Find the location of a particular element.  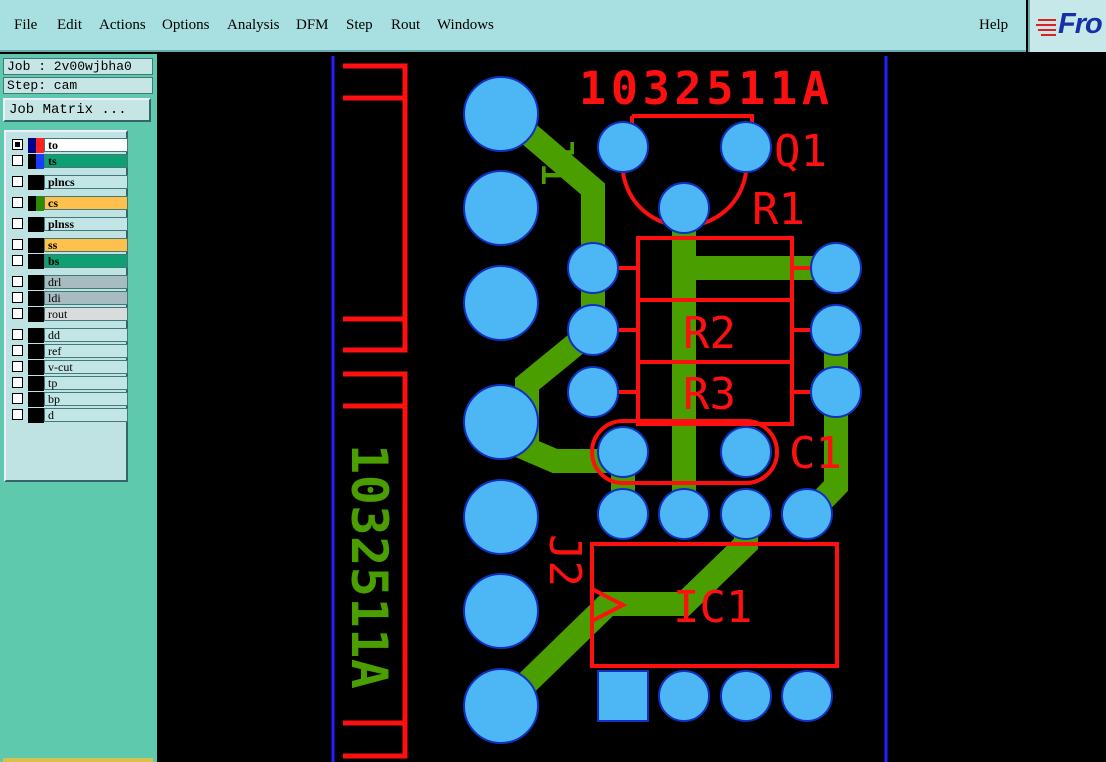

layer-row-tp: tp is located at coordinates (69, 383).